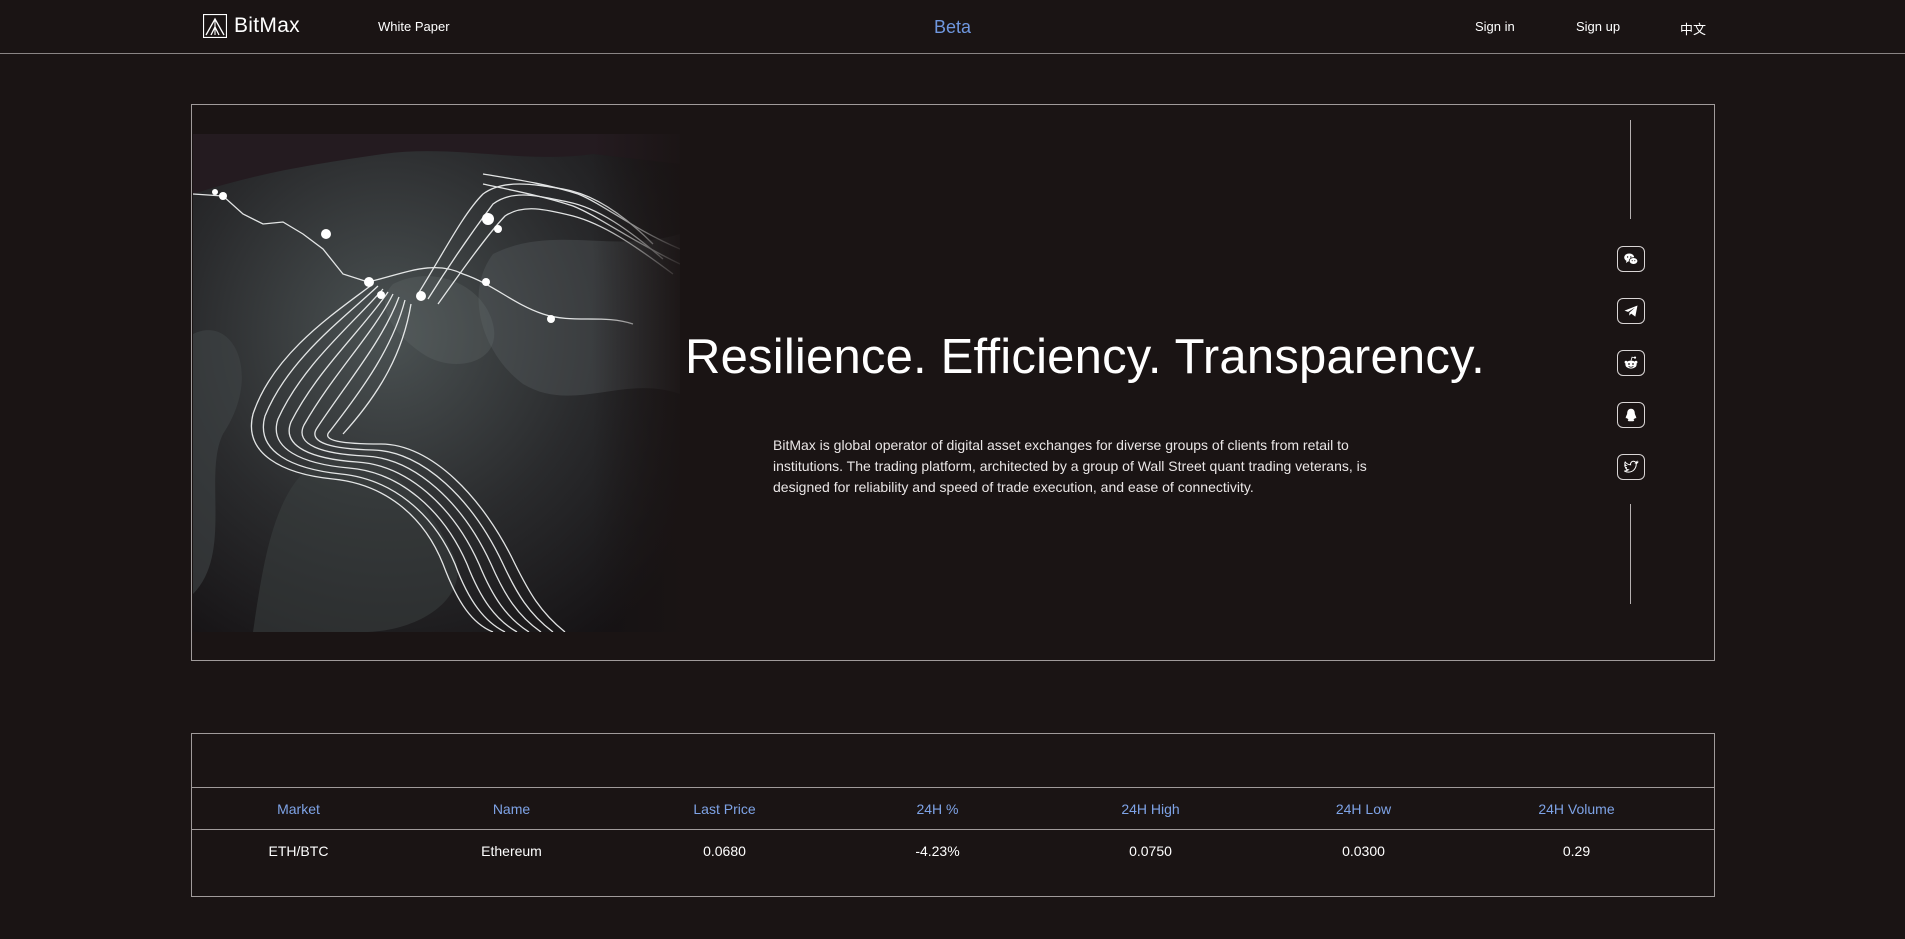  I want to click on reddit-icon, so click(1631, 362).